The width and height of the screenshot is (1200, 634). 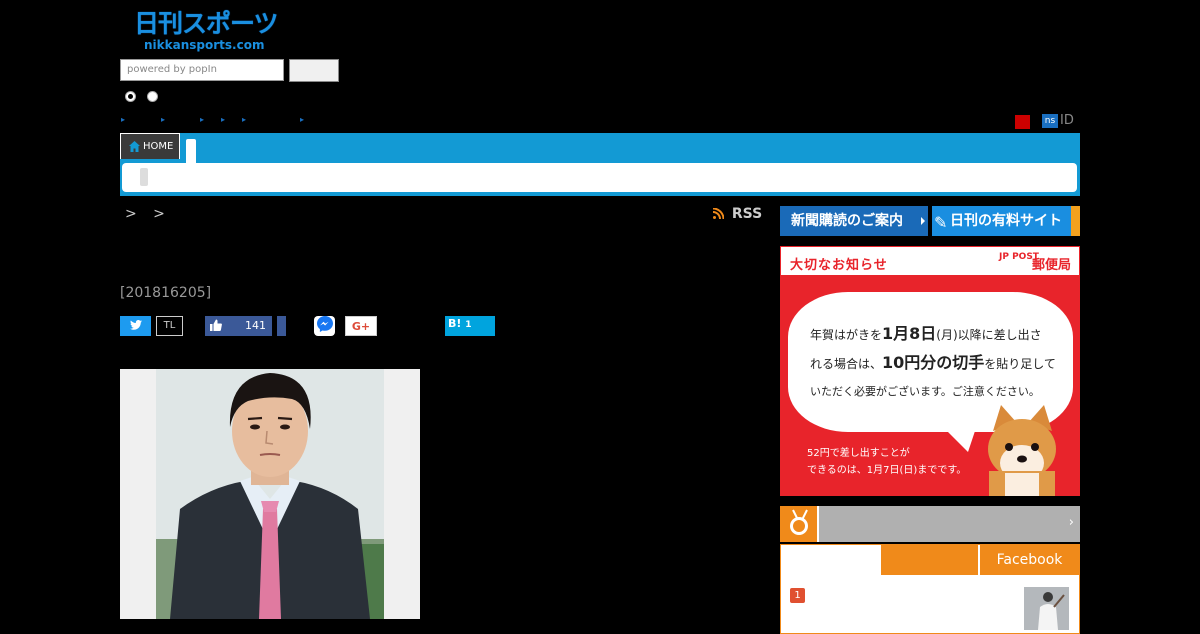 What do you see at coordinates (941, 222) in the screenshot?
I see `pencil-icon: ✎` at bounding box center [941, 222].